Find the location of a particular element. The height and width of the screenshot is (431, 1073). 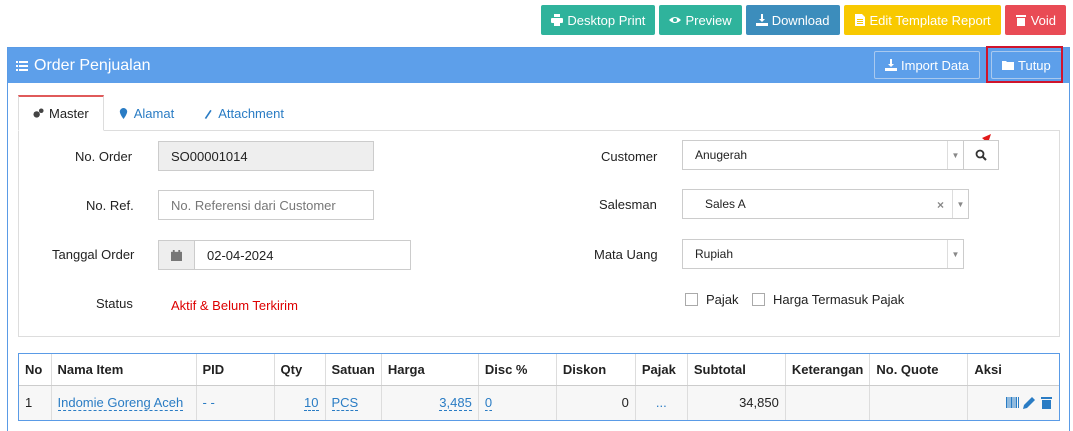

mata-uang-value: Rupiah is located at coordinates (714, 254).